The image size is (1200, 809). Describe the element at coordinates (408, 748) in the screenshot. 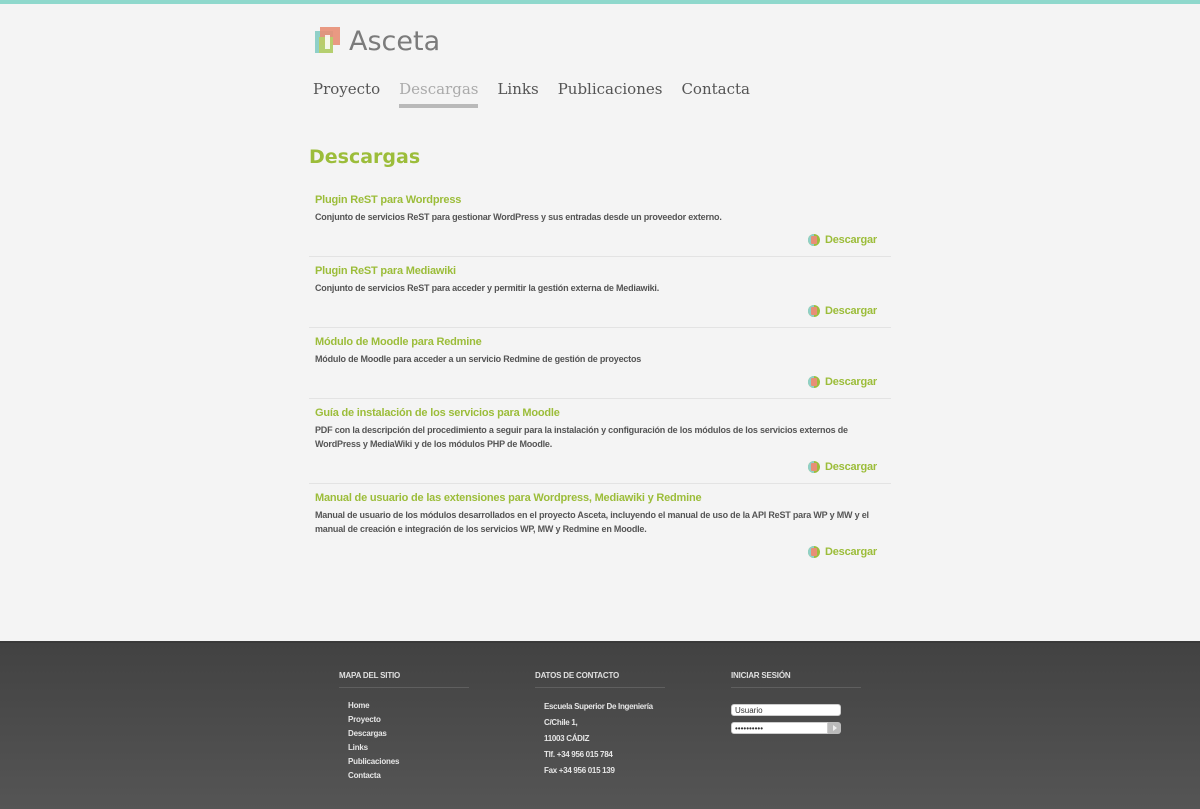

I see `sitemap-link-links: Links` at that location.